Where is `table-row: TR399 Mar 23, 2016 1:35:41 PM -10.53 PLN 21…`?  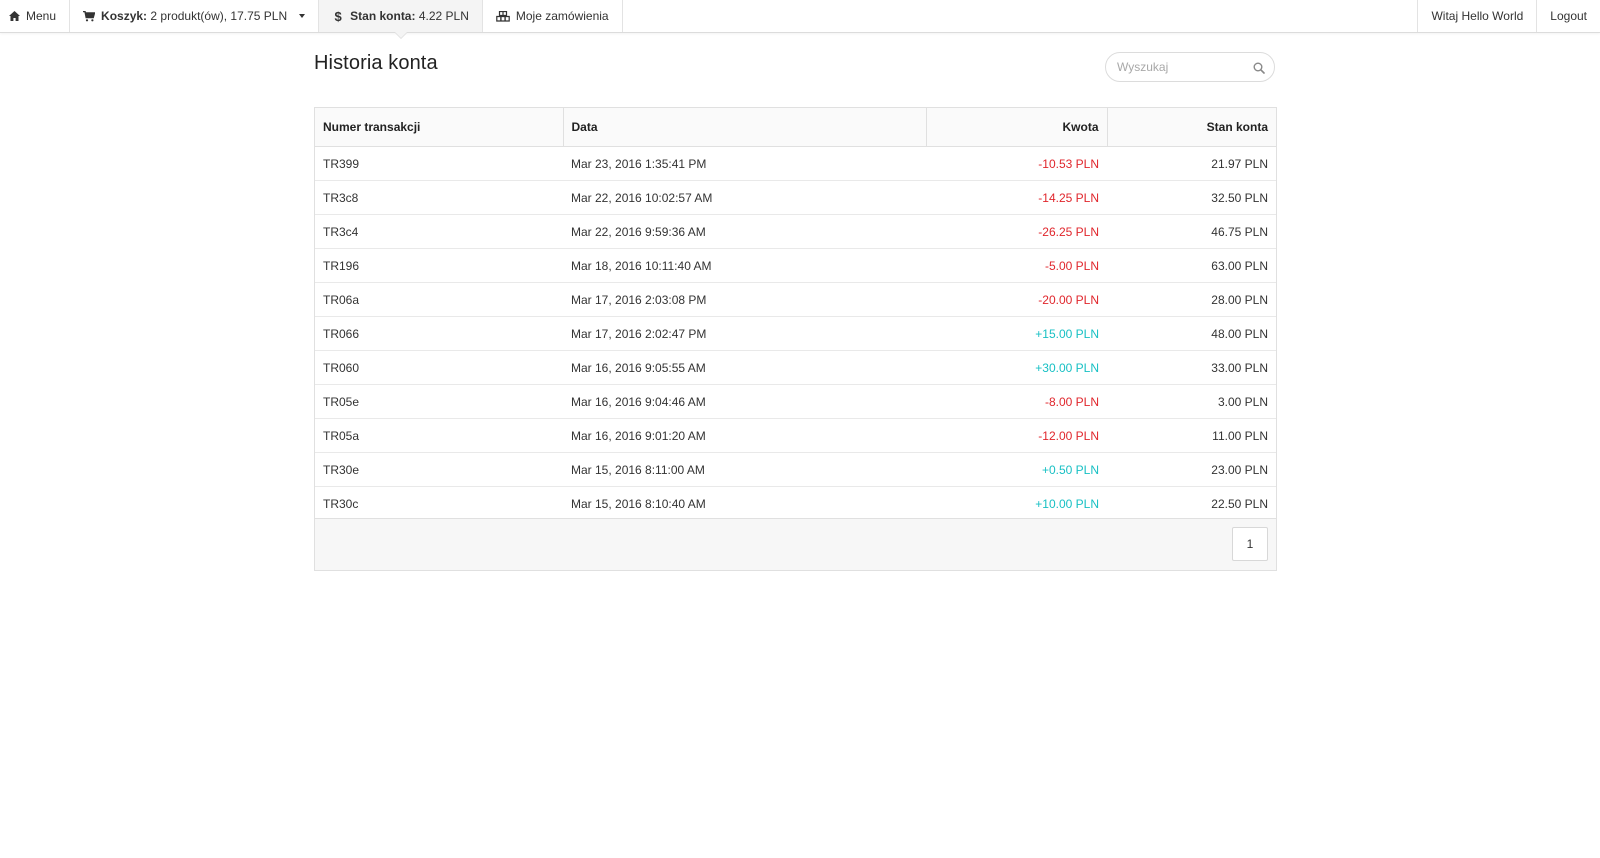 table-row: TR399 Mar 23, 2016 1:35:41 PM -10.53 PLN 21… is located at coordinates (795, 163).